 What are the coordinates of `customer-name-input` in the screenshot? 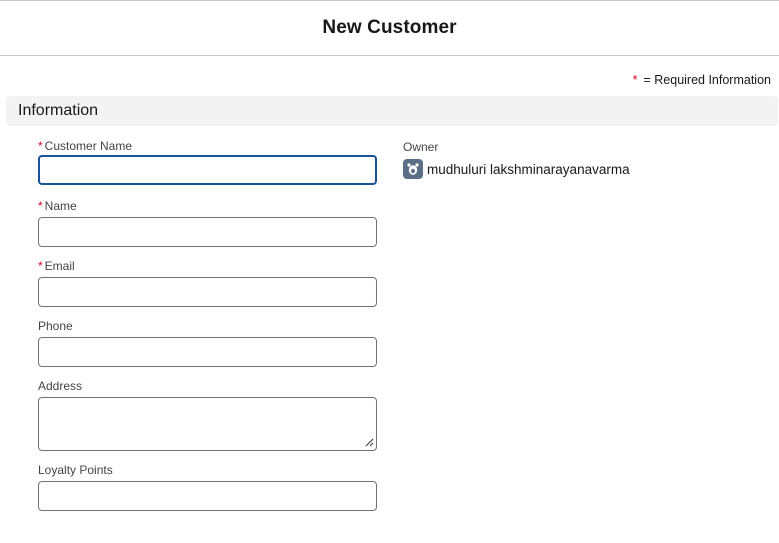 It's located at (207, 170).